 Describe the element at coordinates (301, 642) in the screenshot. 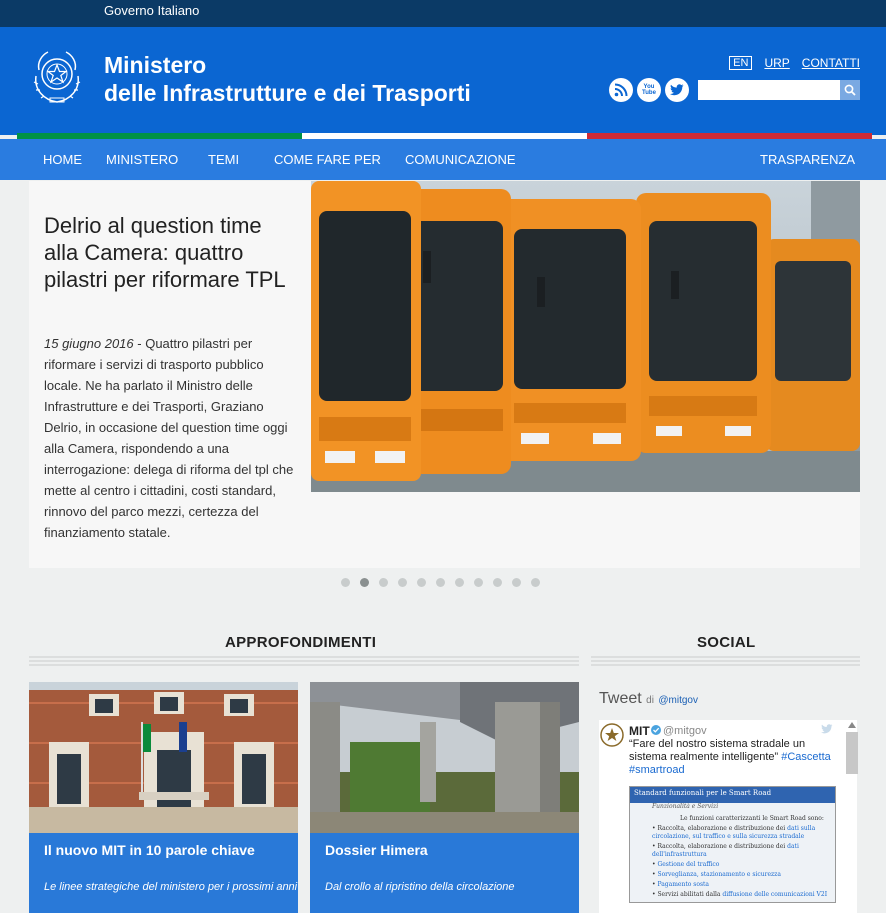

I see `section-title-approfondimenti: APPROFONDIMENTI` at that location.